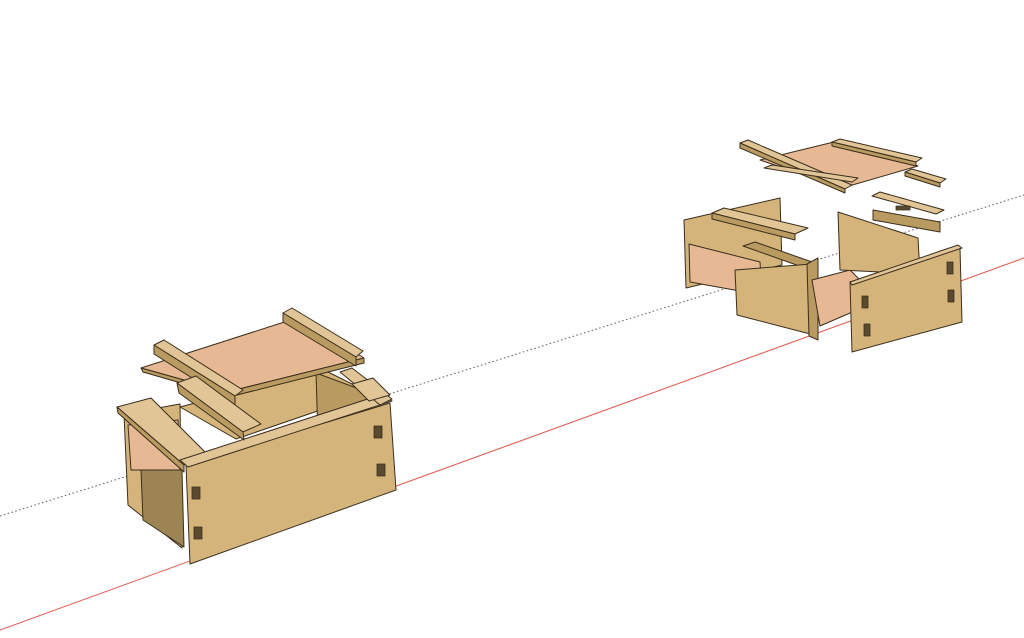 This screenshot has height=638, width=1024. What do you see at coordinates (823, 245) in the screenshot?
I see `exploded-box` at bounding box center [823, 245].